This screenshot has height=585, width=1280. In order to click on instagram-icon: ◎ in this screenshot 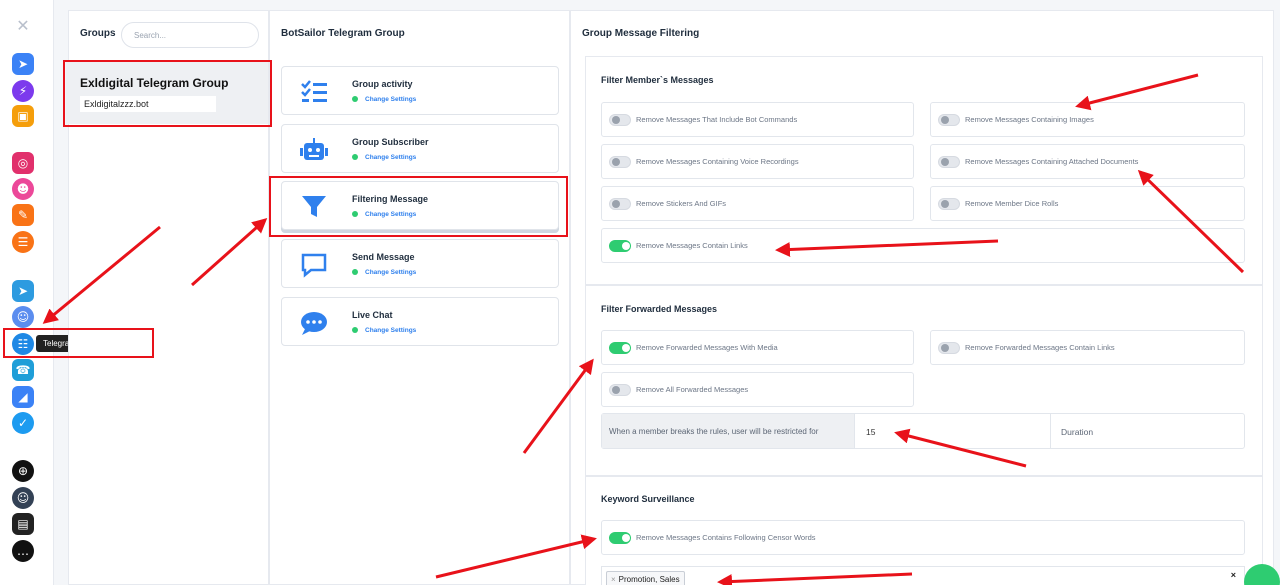, I will do `click(23, 163)`.